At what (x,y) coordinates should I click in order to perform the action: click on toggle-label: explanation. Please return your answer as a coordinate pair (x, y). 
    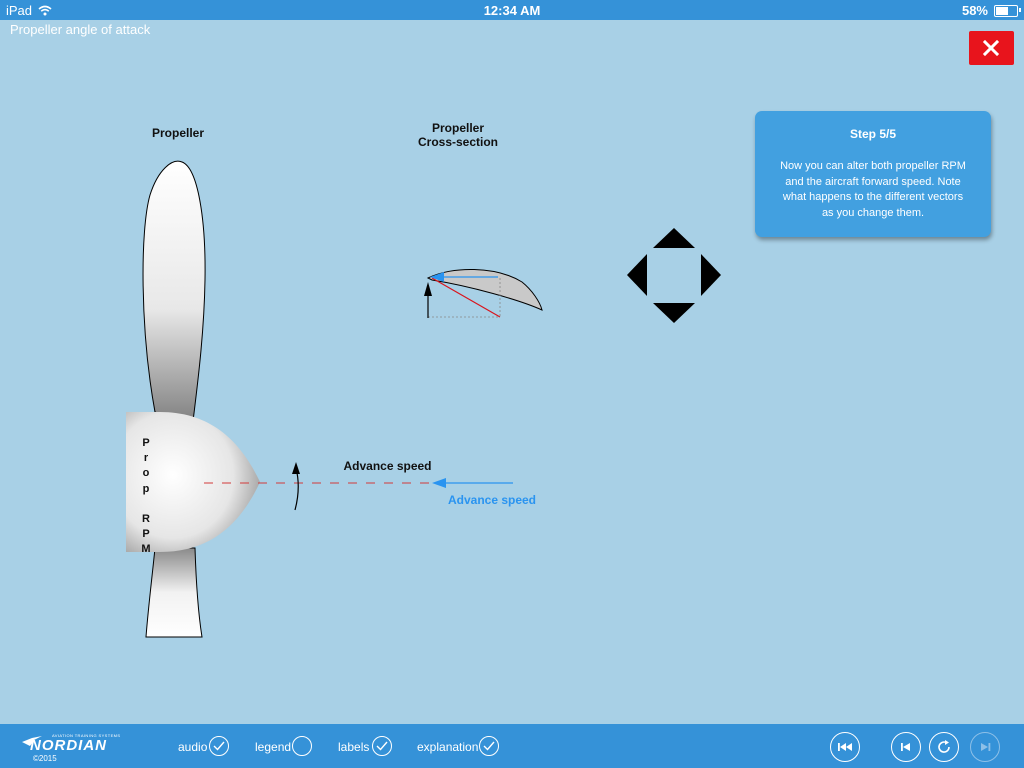
    Looking at the image, I should click on (448, 747).